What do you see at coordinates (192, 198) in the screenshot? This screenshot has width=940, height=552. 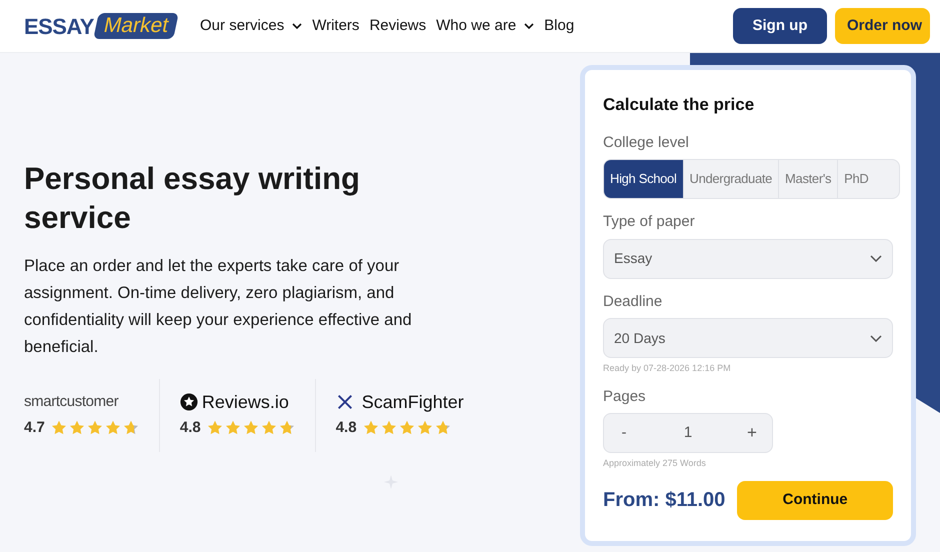 I see `hero-title: Personal essay writing service` at bounding box center [192, 198].